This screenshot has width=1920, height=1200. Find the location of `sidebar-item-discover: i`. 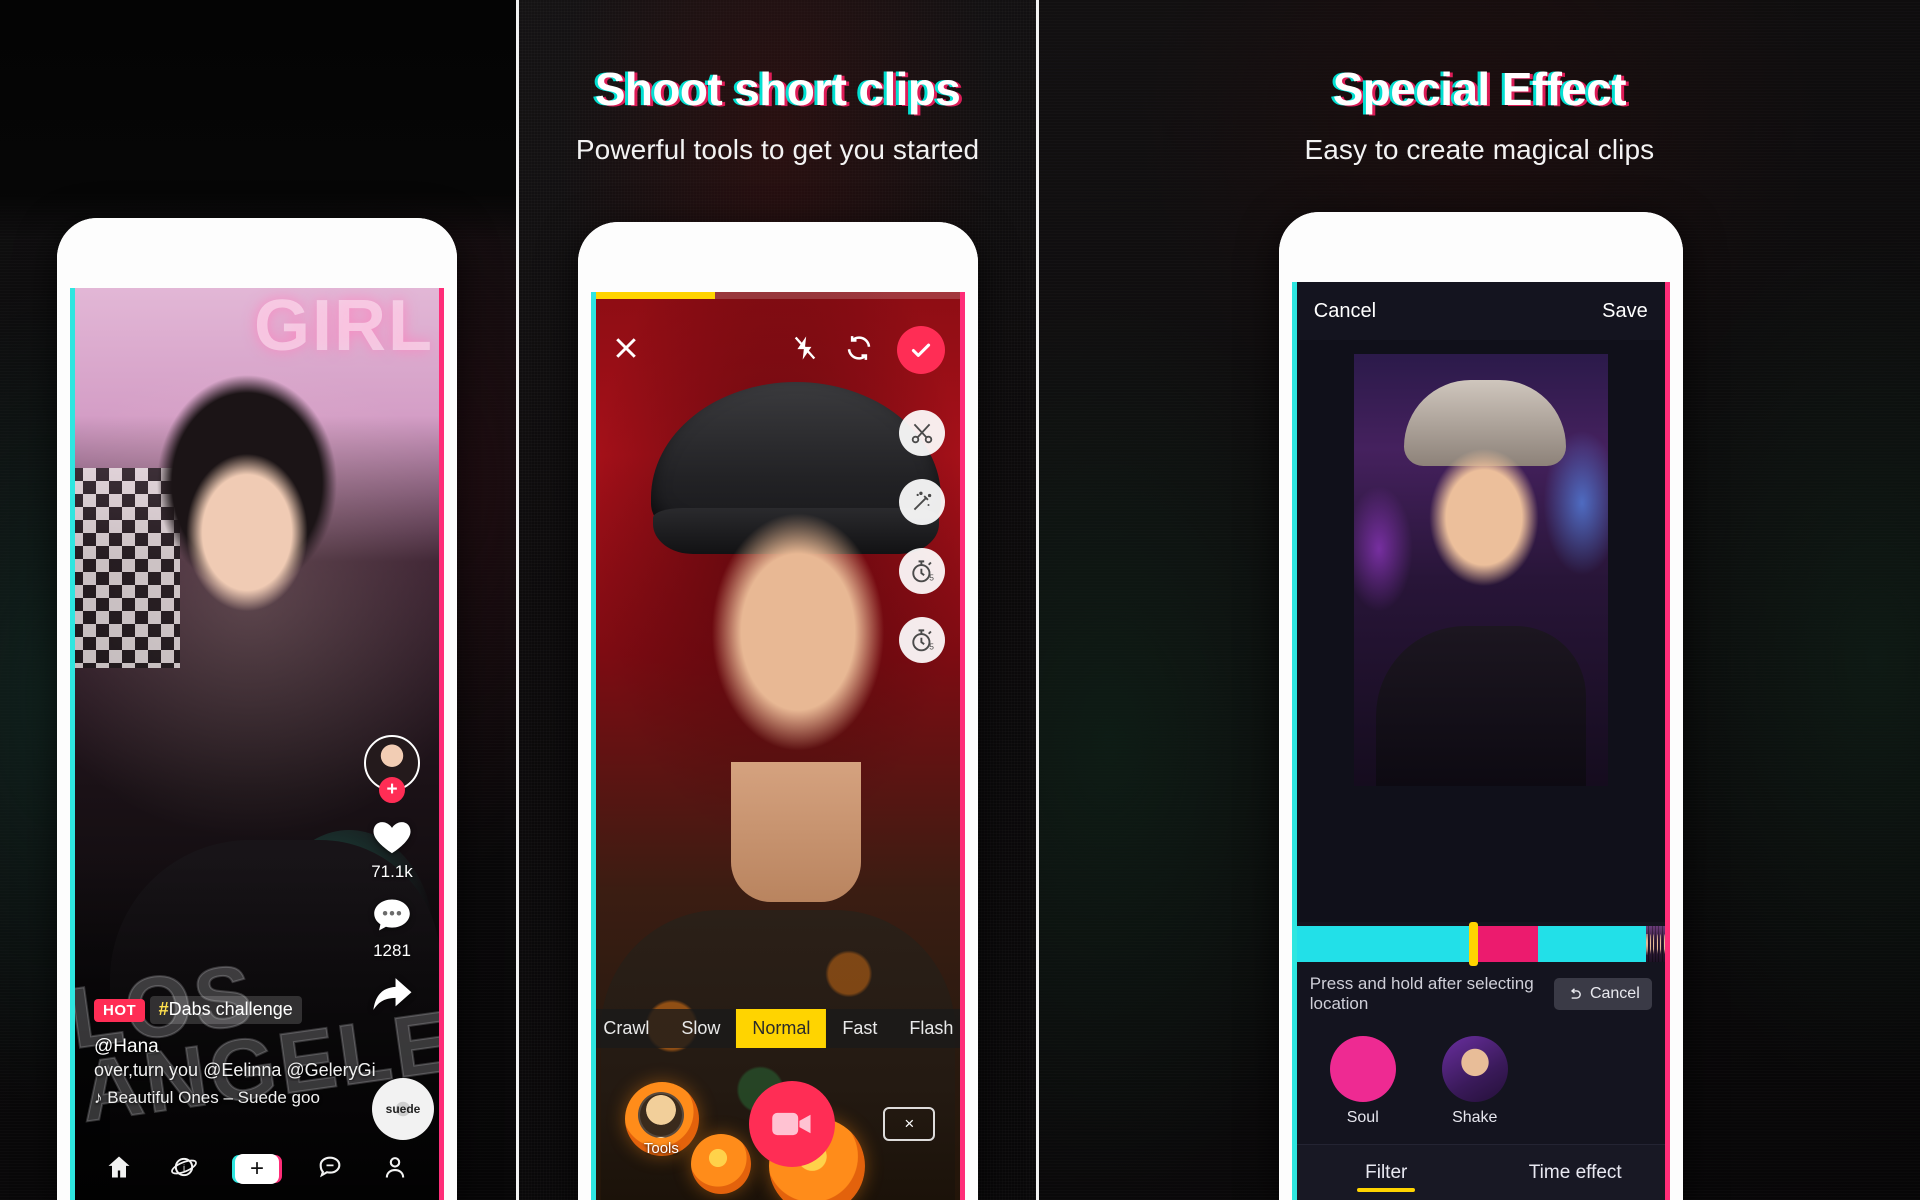

sidebar-item-discover: i is located at coordinates (184, 1169).